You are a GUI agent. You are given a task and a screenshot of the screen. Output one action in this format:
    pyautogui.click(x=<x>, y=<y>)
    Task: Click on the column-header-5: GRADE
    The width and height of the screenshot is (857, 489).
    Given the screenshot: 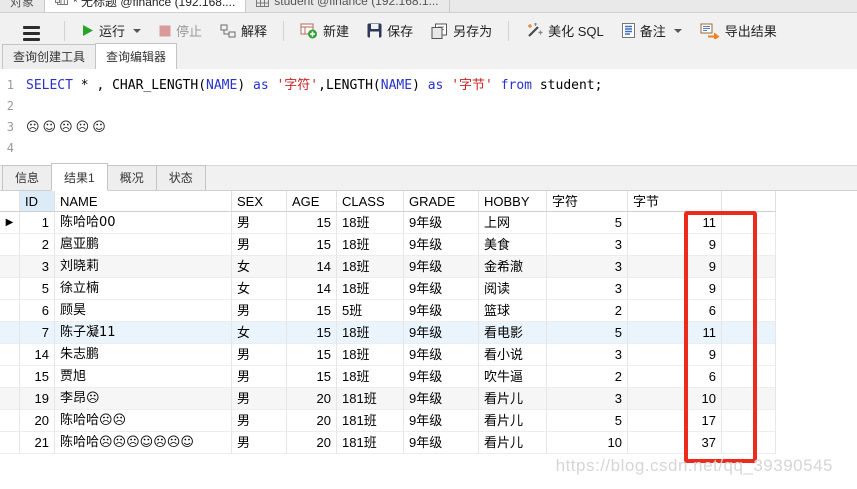 What is the action you would take?
    pyautogui.click(x=441, y=201)
    